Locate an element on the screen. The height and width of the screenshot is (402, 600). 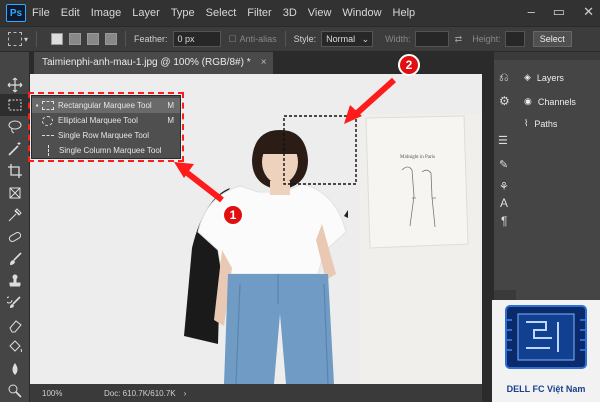
magic-wand-icon is located at coordinates (15, 149).